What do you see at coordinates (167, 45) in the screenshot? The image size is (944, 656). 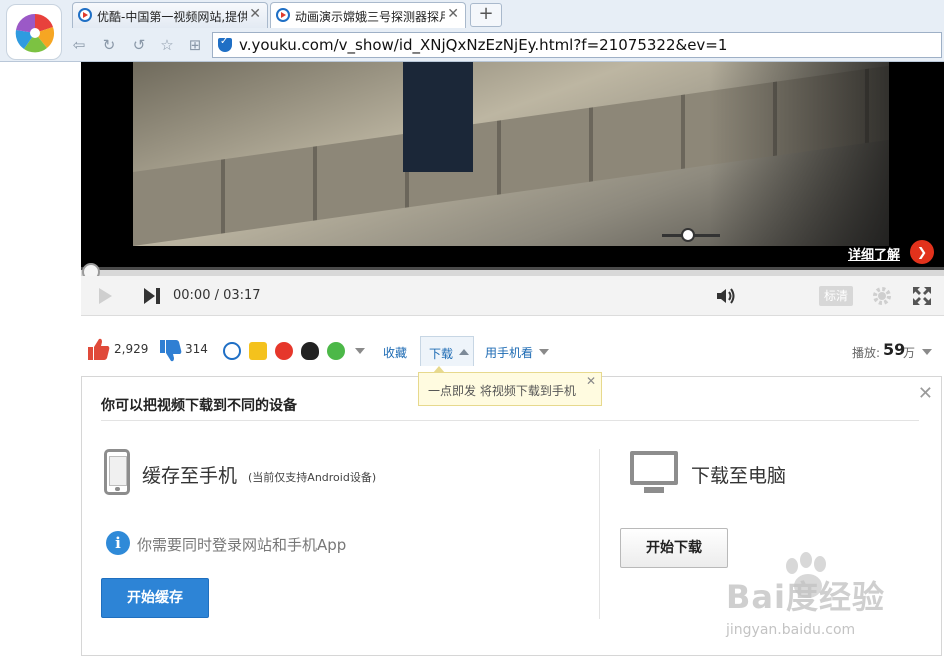 I see `favorite-button: ☆` at bounding box center [167, 45].